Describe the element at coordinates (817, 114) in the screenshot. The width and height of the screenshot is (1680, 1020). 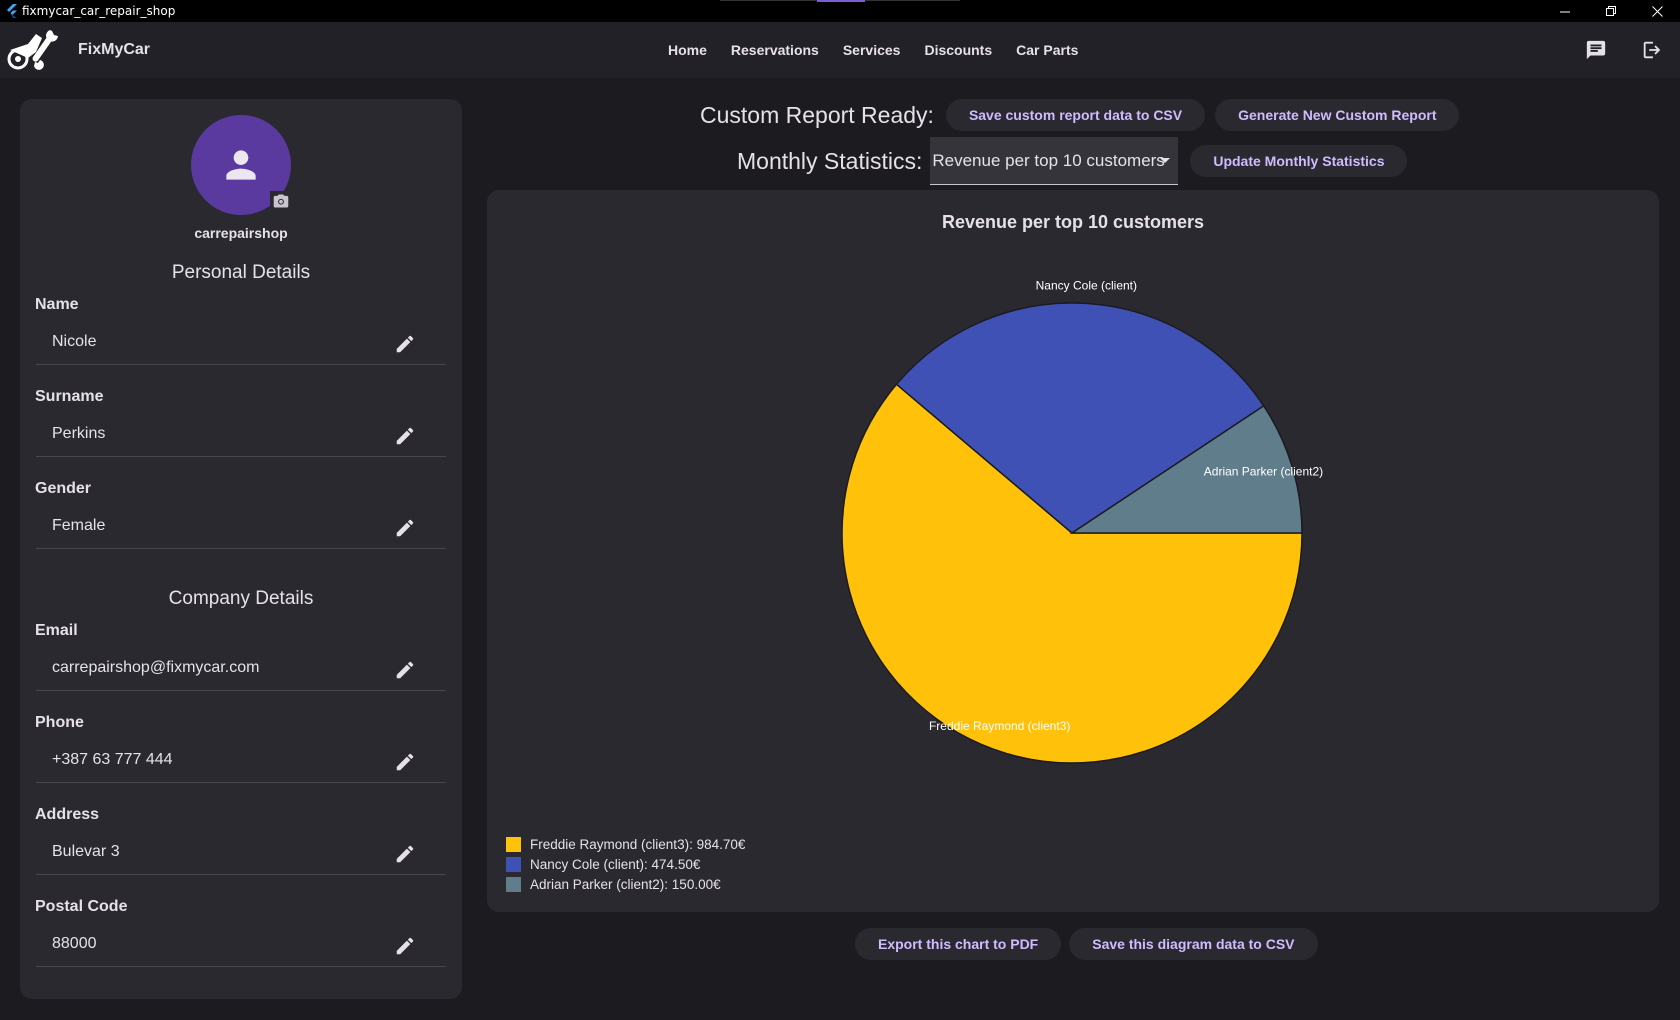
I see `custom-report-label: Custom Report Ready:` at that location.